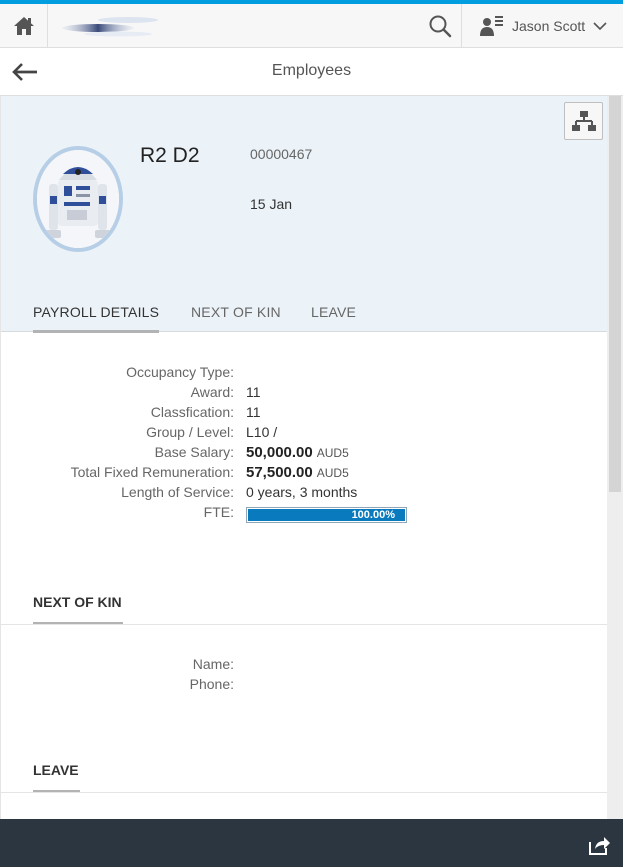 Image resolution: width=623 pixels, height=867 pixels. I want to click on length-of-service-row: Length of Service: 0 years, 3 months, so click(304, 494).